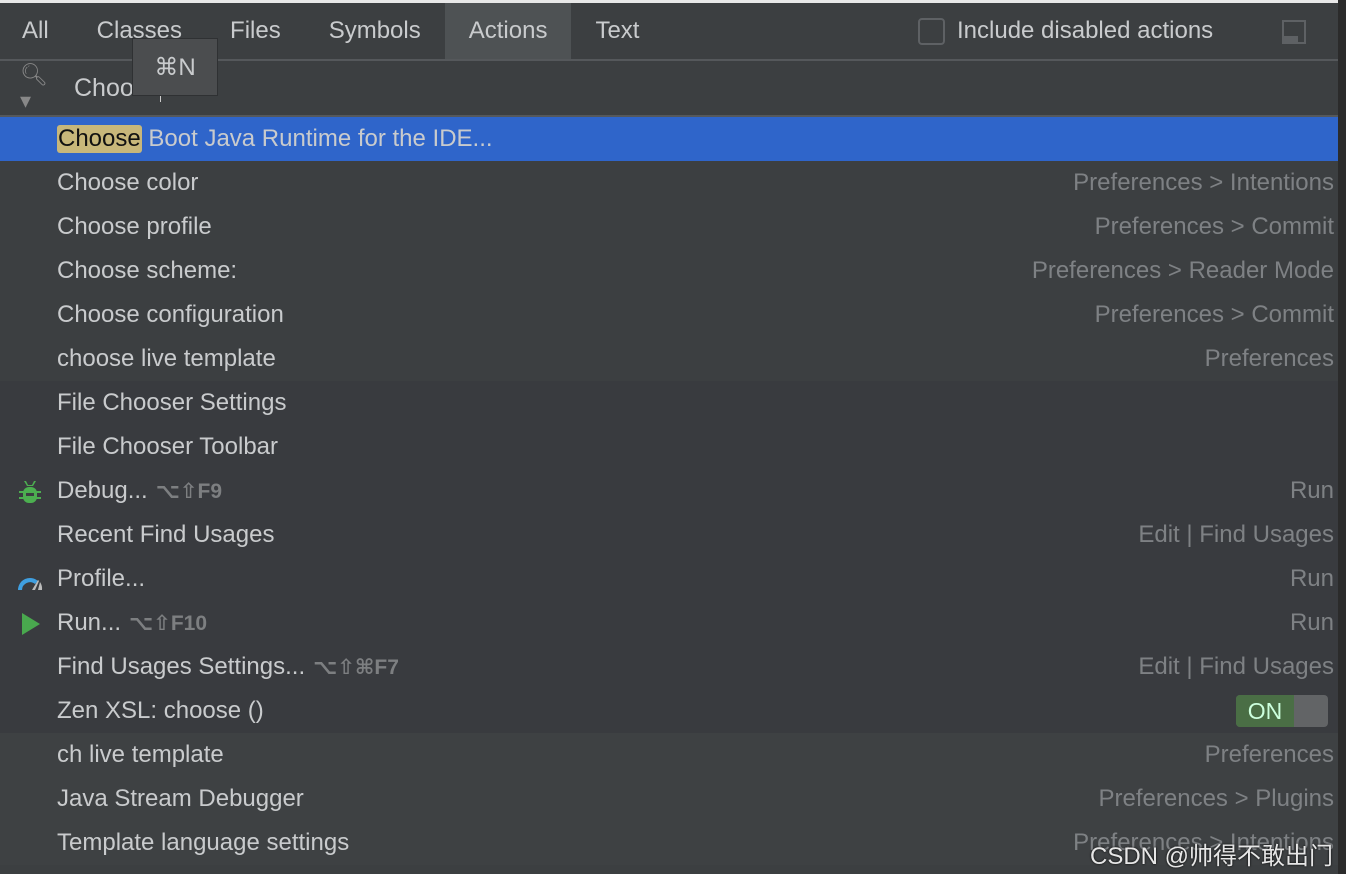 The height and width of the screenshot is (874, 1346). What do you see at coordinates (166, 534) in the screenshot?
I see `item-label: Recent Find Usages` at bounding box center [166, 534].